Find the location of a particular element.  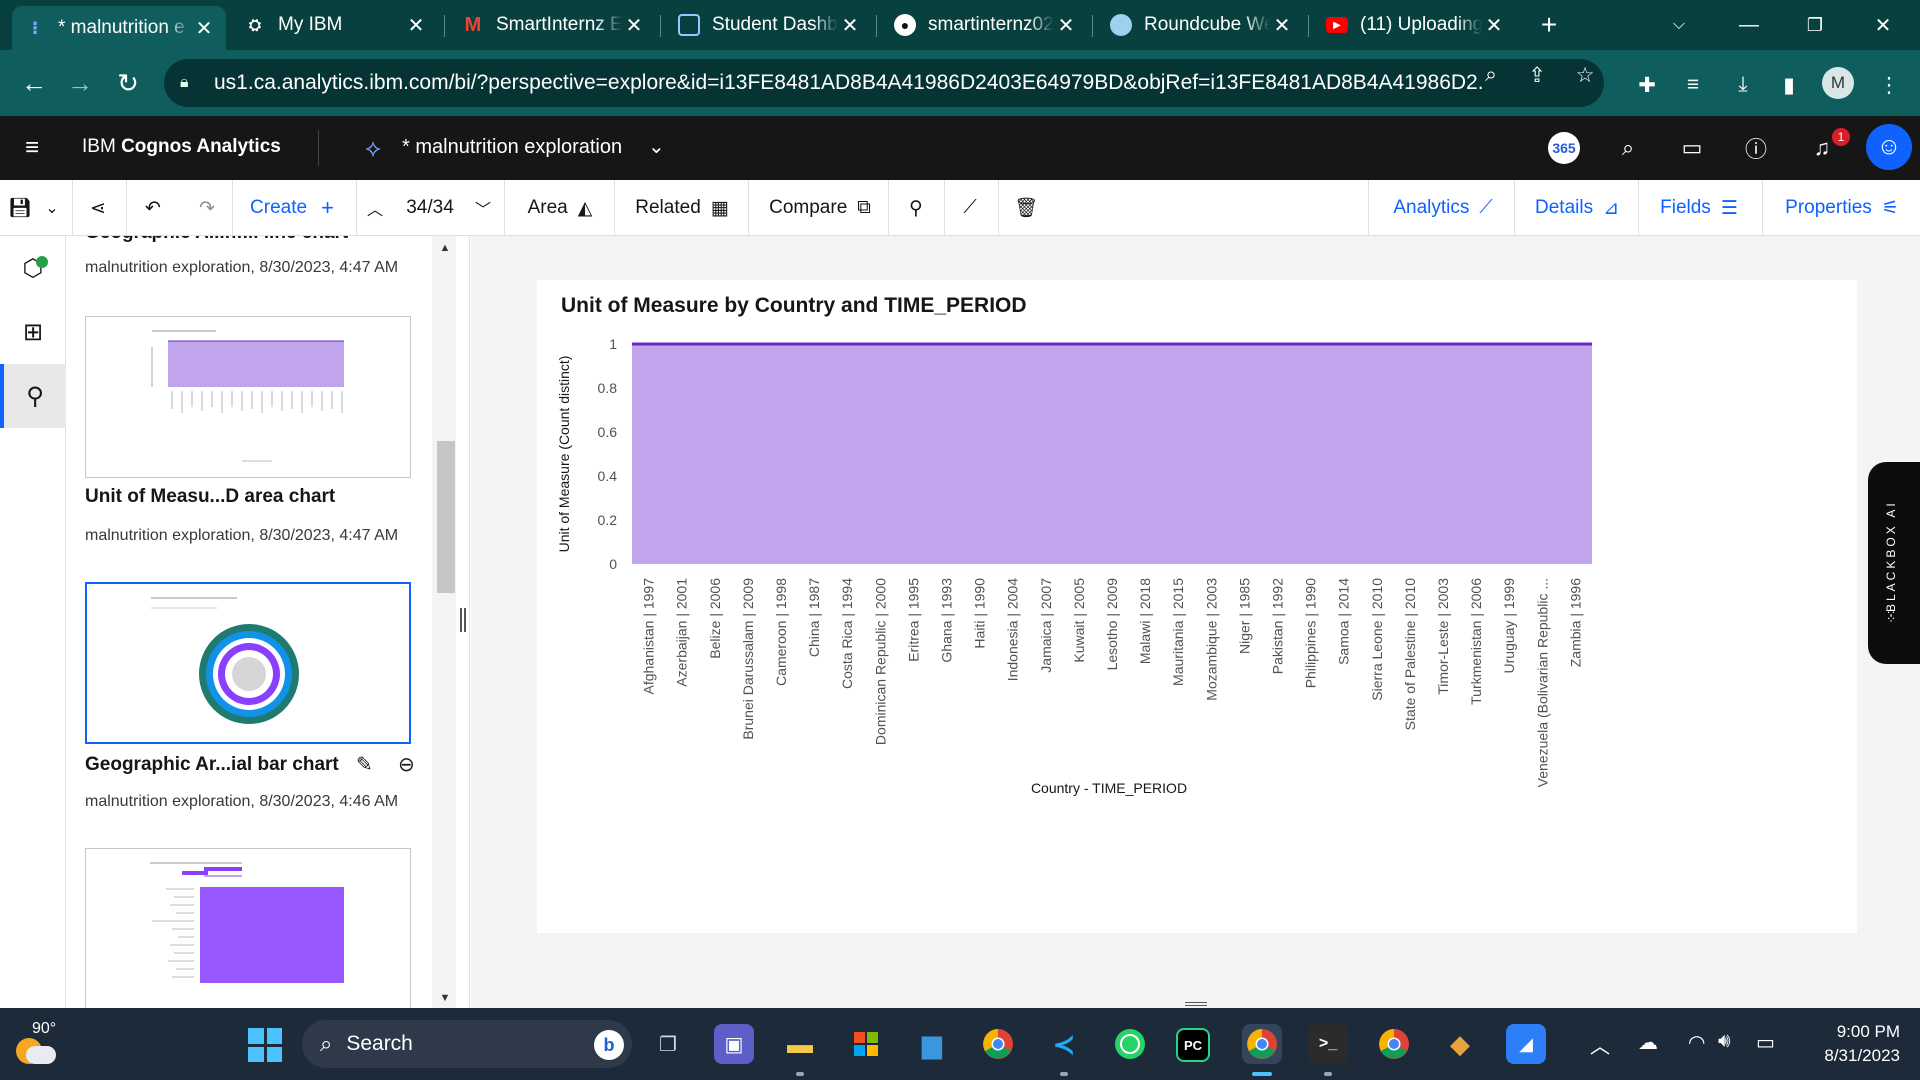

panel-resize-handle is located at coordinates (463, 620).